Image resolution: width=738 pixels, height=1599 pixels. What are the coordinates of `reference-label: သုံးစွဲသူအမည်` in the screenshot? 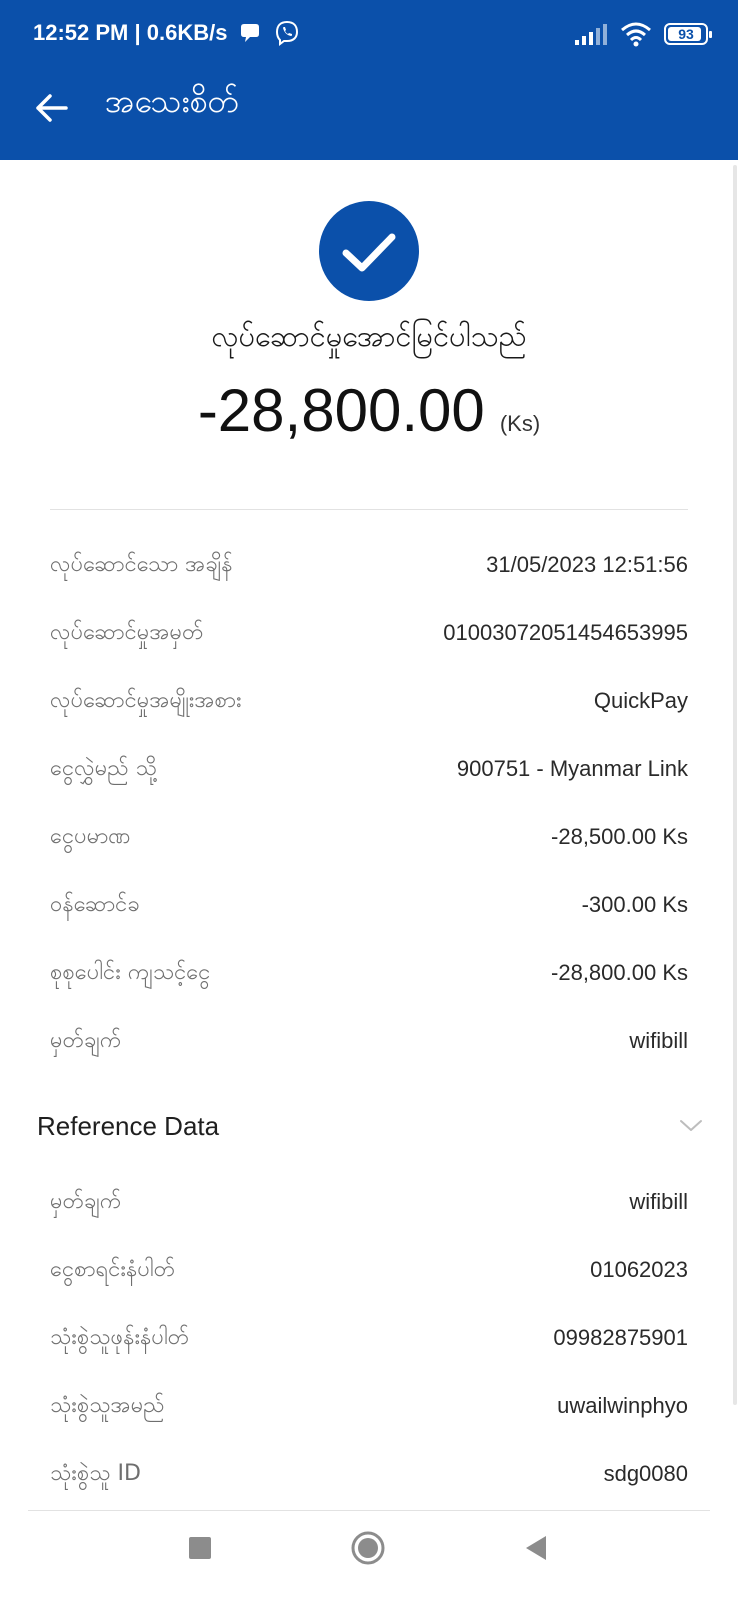 It's located at (107, 1405).